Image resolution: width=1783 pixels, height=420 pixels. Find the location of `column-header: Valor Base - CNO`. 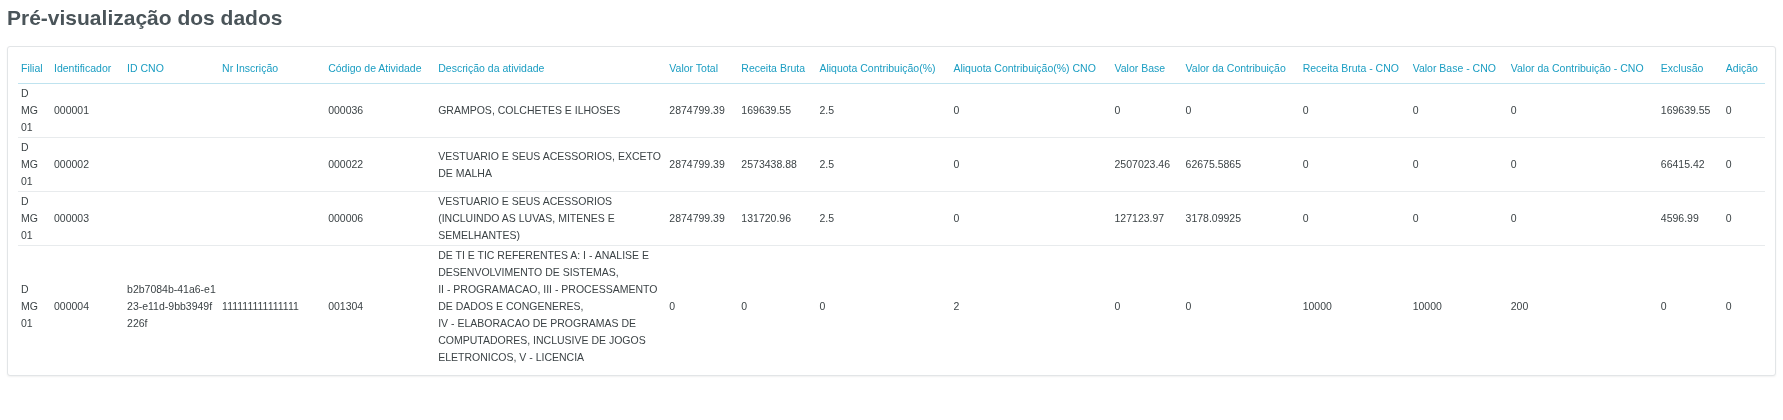

column-header: Valor Base - CNO is located at coordinates (1458, 68).